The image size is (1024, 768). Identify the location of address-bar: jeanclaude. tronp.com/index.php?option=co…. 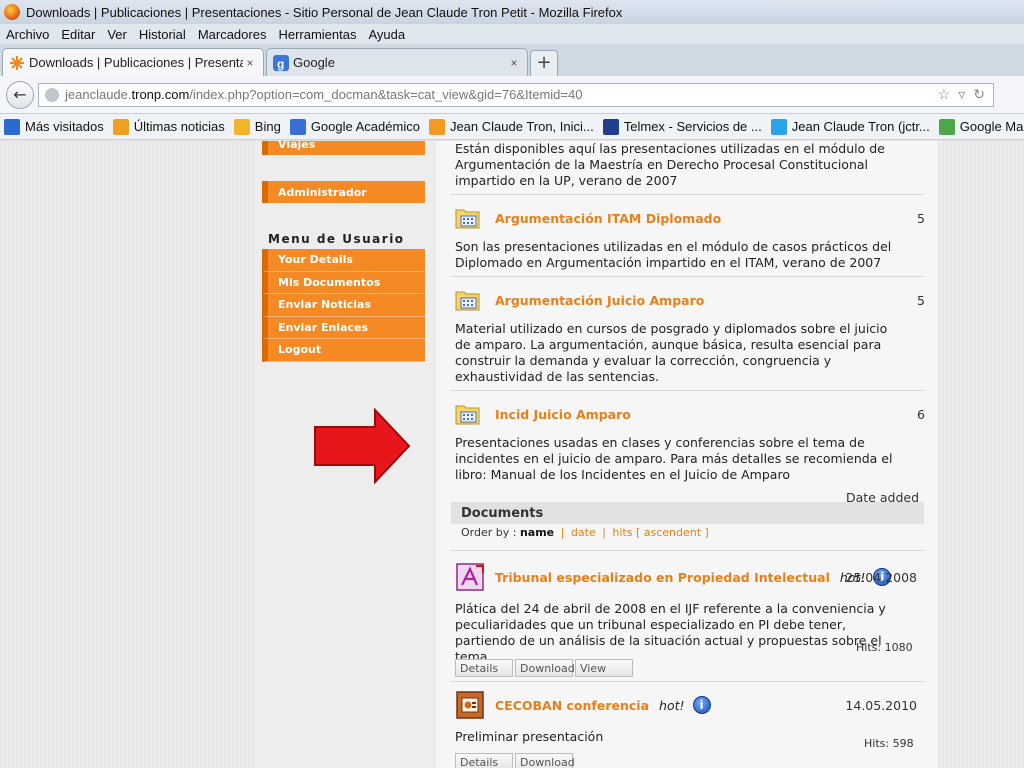
(516, 94).